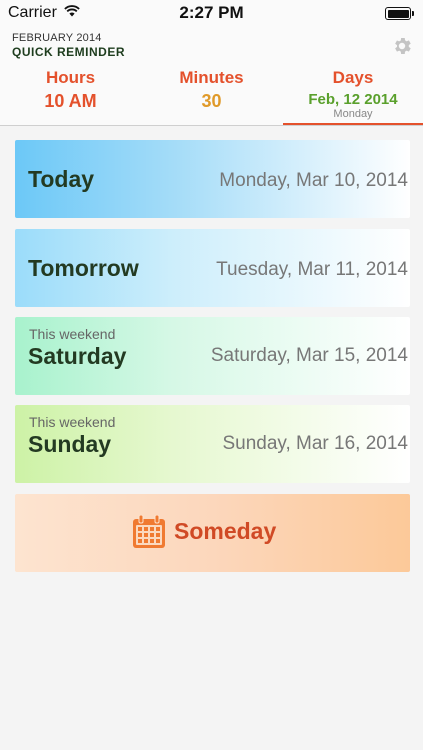  What do you see at coordinates (83, 268) in the screenshot?
I see `option-tomorrow-name: Tomorrow` at bounding box center [83, 268].